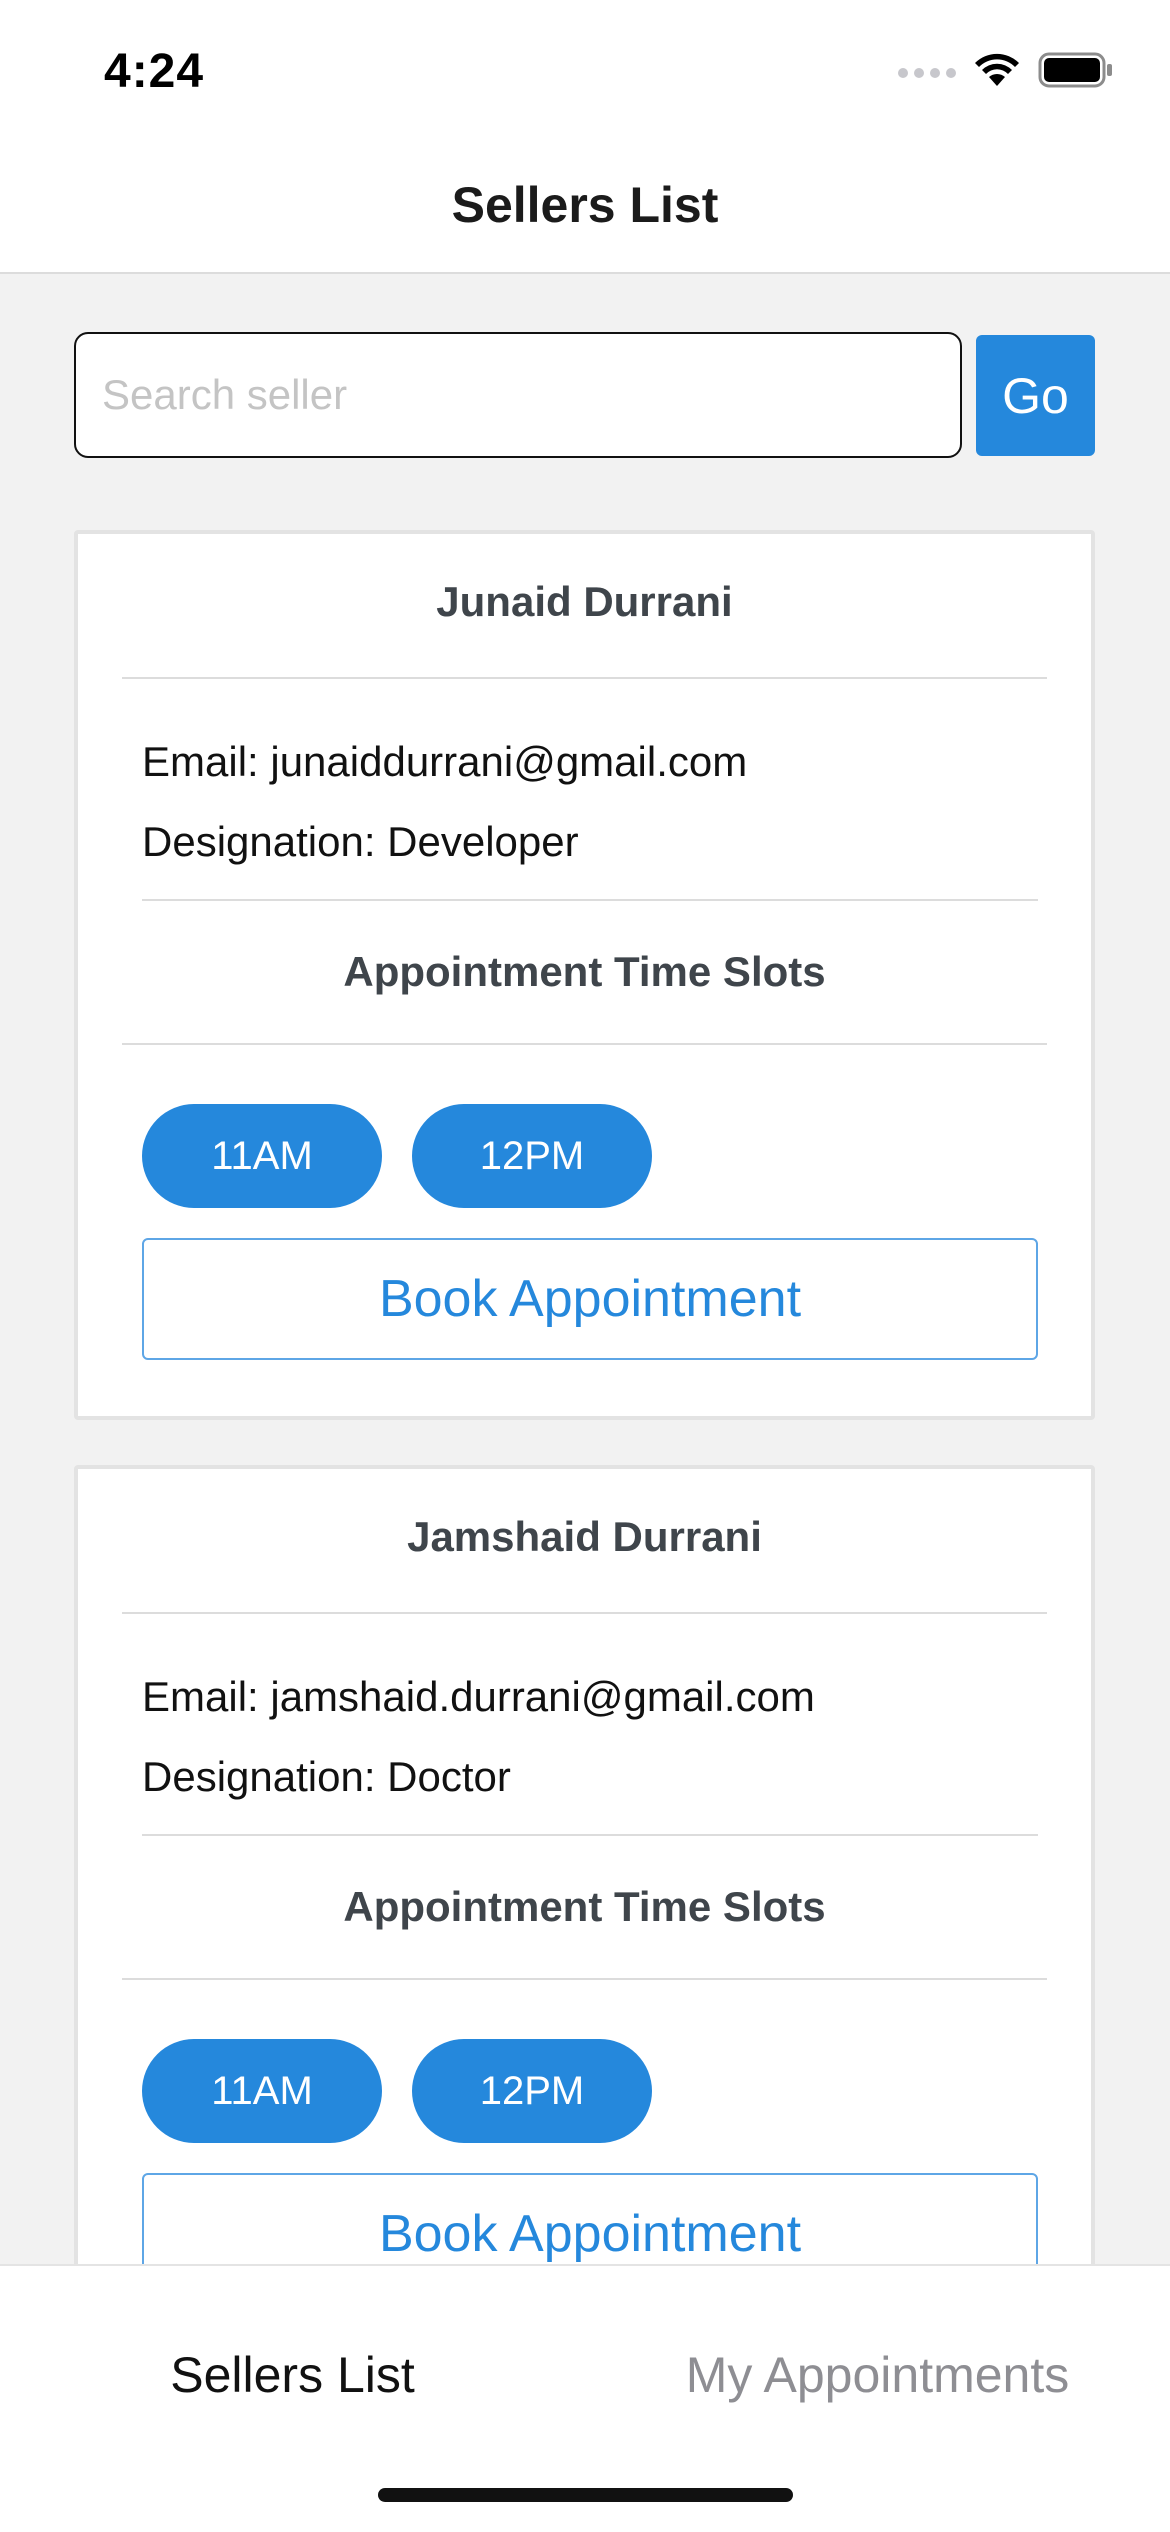  Describe the element at coordinates (927, 72) in the screenshot. I see `cellular-signal-icon` at that location.